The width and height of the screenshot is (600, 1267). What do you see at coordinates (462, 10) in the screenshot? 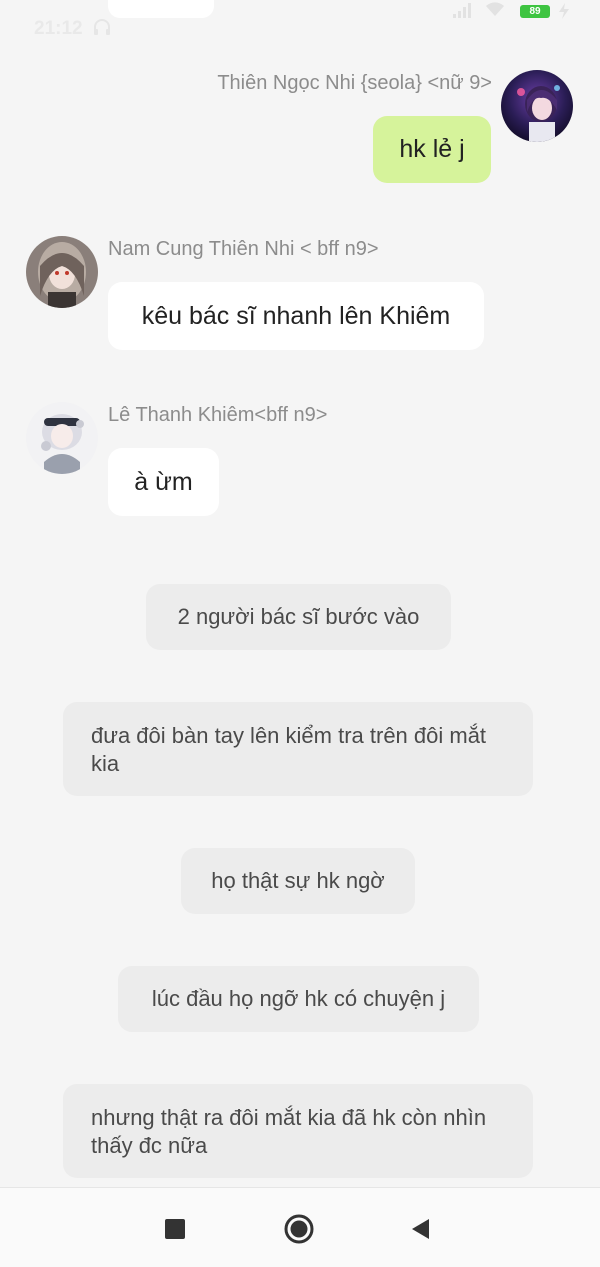
I see `signal-icon` at bounding box center [462, 10].